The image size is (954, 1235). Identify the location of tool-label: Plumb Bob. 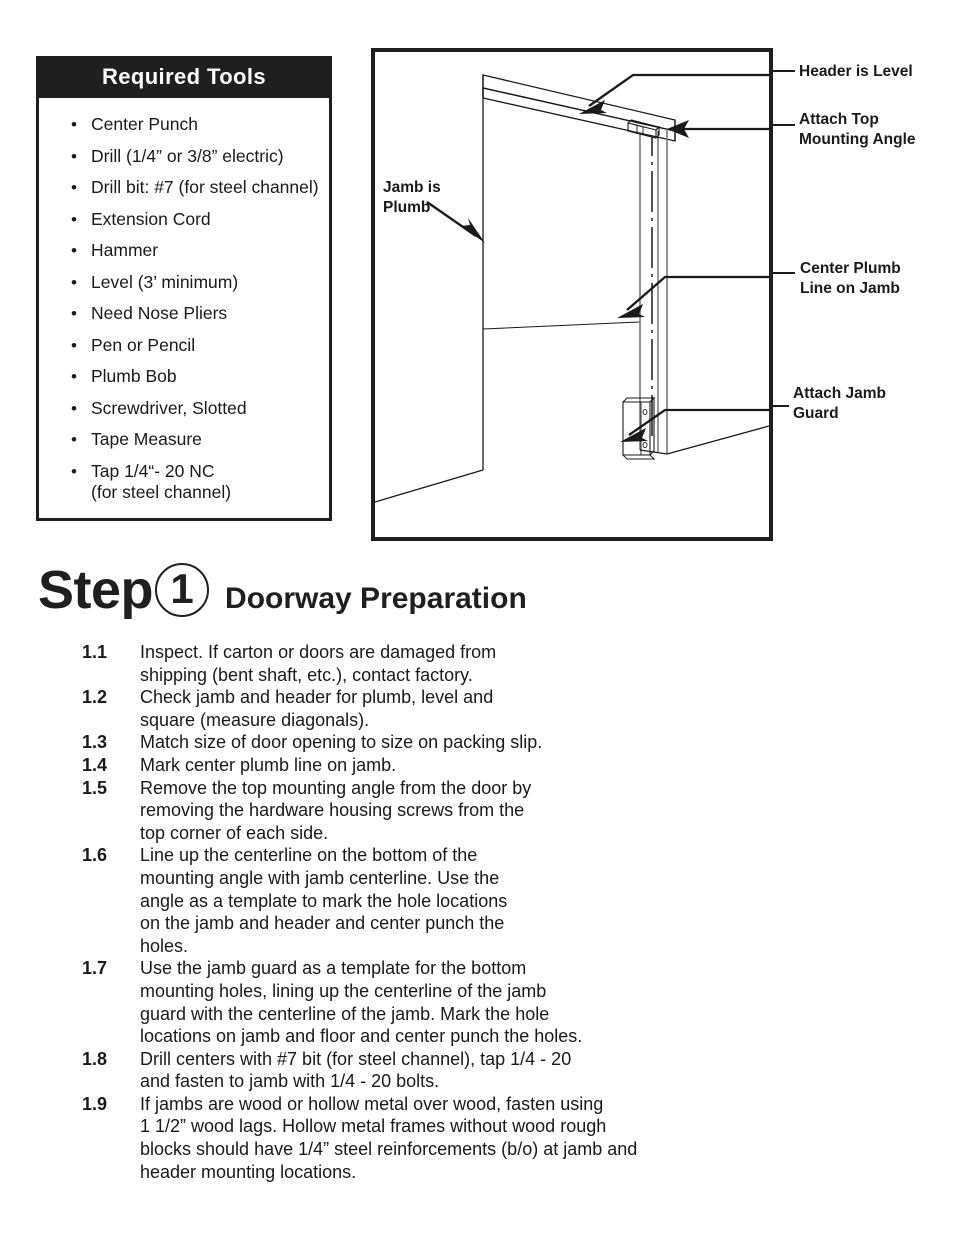
(134, 376).